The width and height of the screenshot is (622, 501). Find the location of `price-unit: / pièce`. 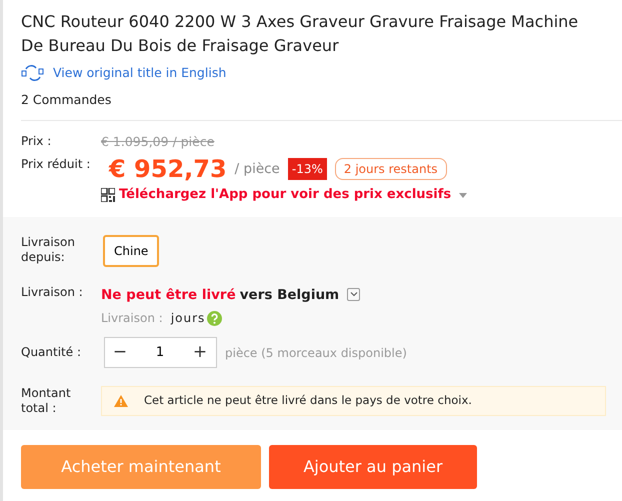

price-unit: / pièce is located at coordinates (257, 170).